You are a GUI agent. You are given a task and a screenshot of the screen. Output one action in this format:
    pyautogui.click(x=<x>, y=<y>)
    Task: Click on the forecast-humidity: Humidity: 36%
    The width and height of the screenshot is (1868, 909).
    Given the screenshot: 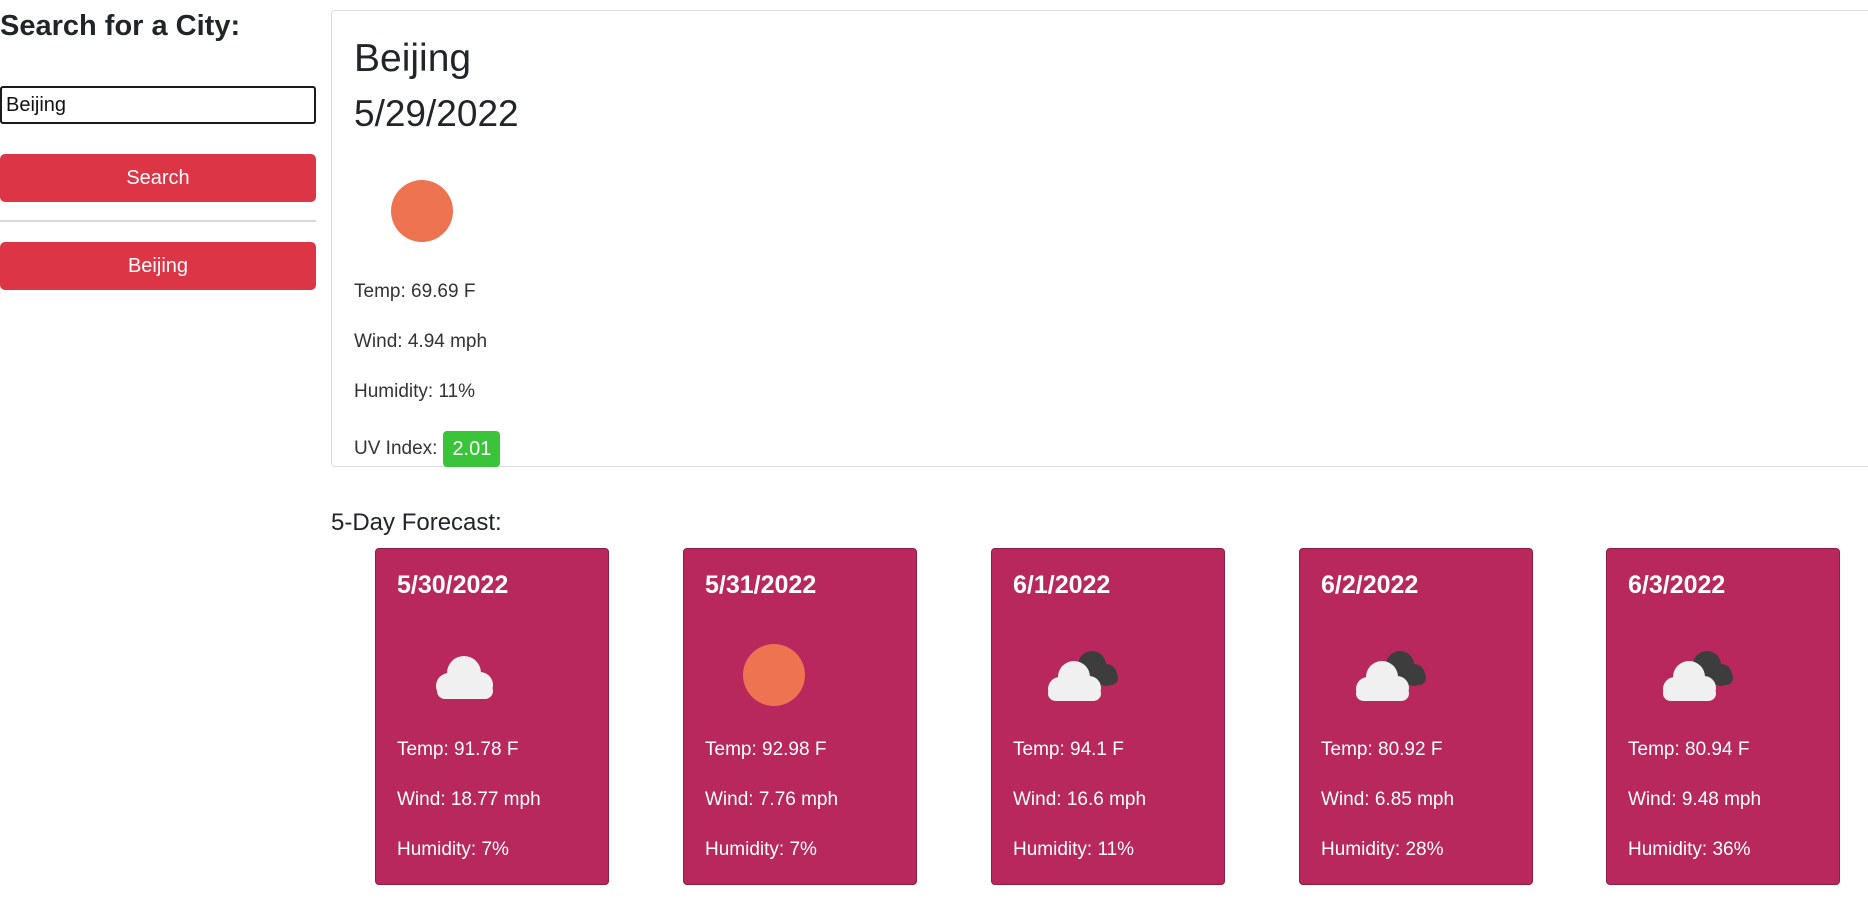 What is the action you would take?
    pyautogui.click(x=1689, y=849)
    